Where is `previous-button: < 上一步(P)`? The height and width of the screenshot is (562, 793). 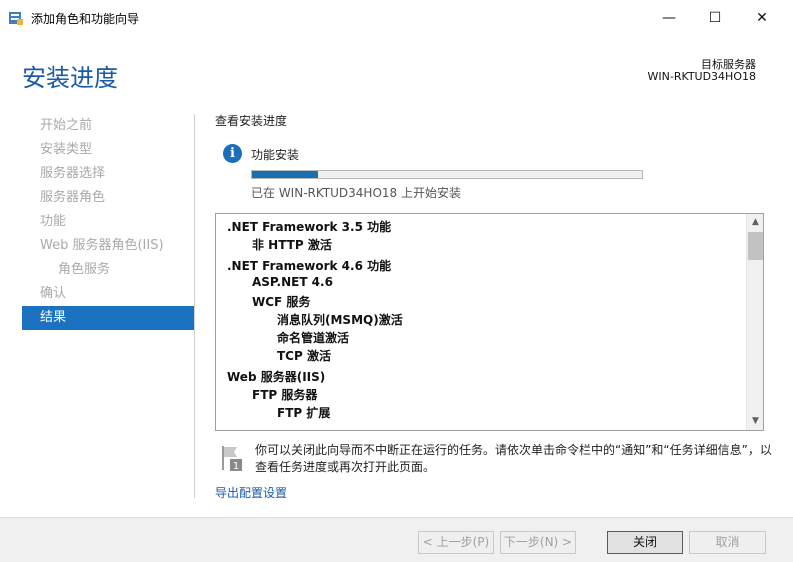 previous-button: < 上一步(P) is located at coordinates (456, 542).